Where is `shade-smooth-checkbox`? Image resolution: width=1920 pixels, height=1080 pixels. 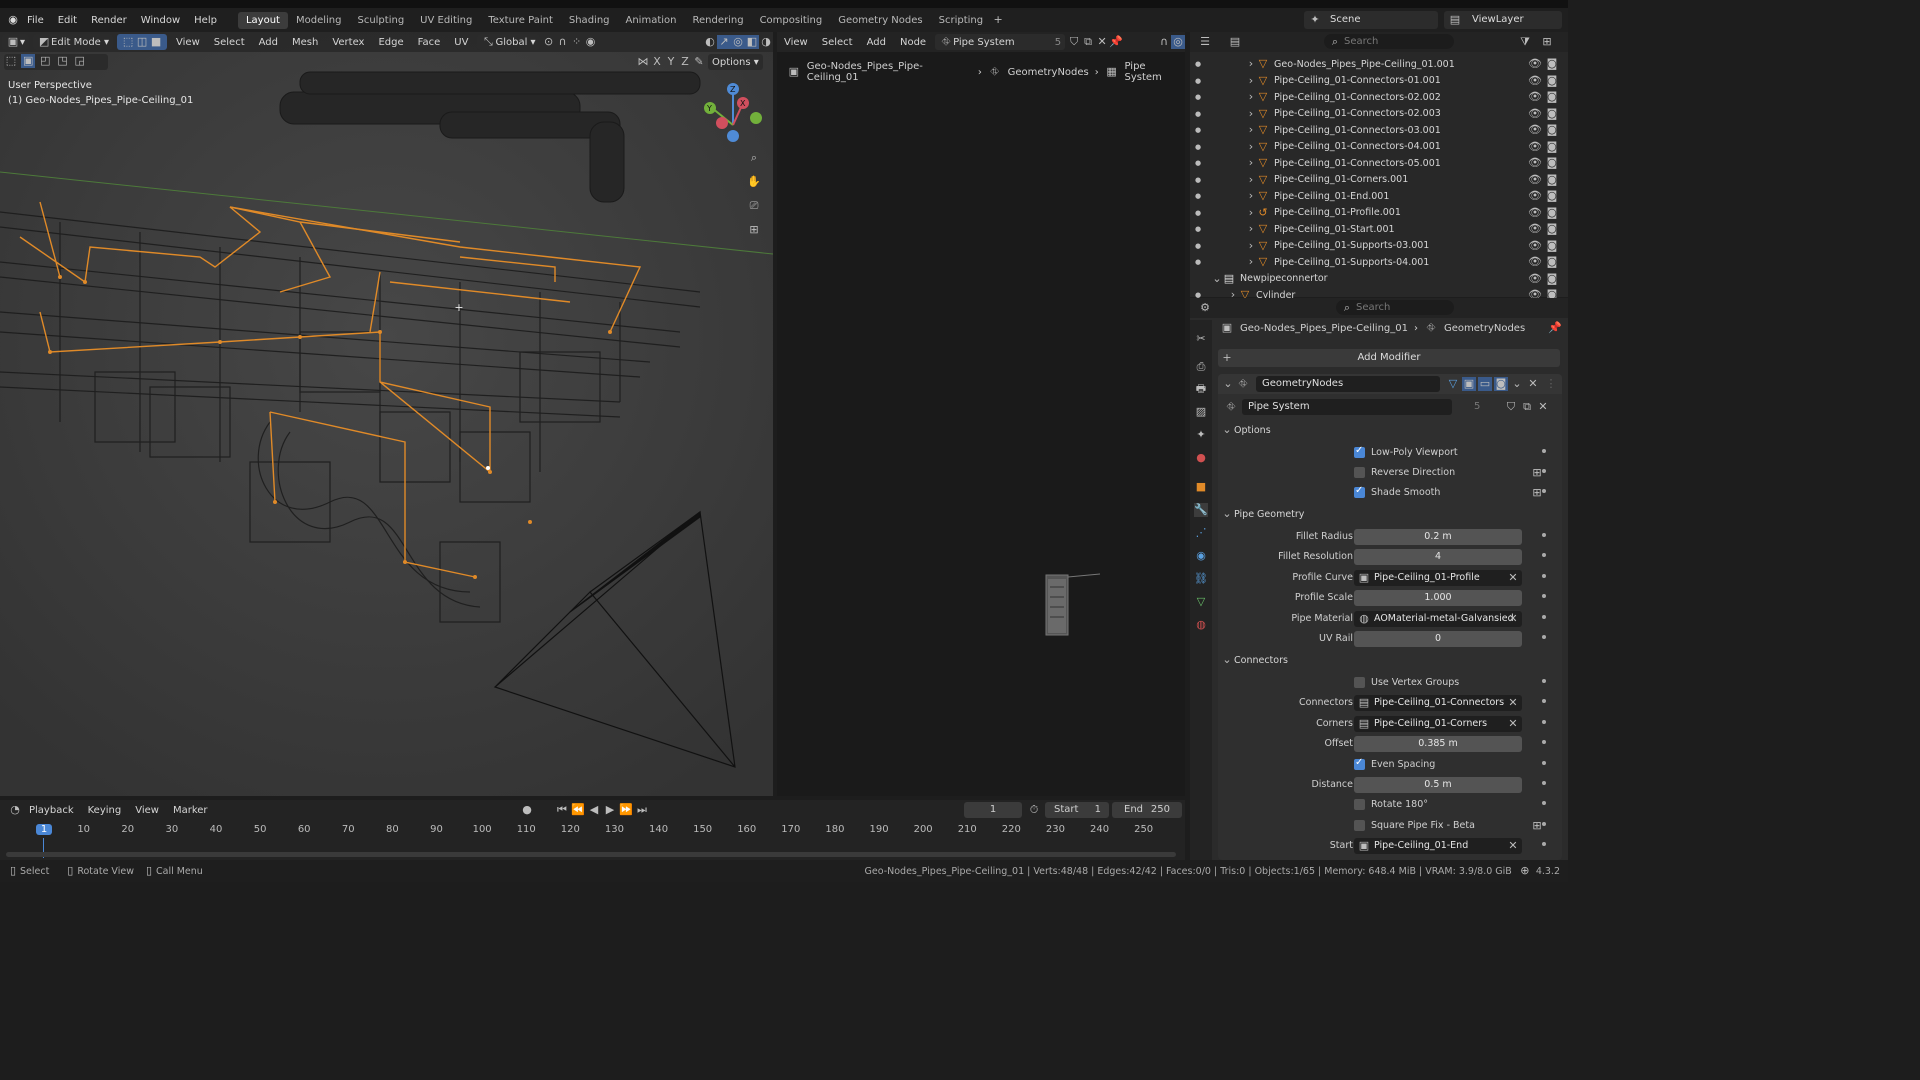 shade-smooth-checkbox is located at coordinates (1359, 491).